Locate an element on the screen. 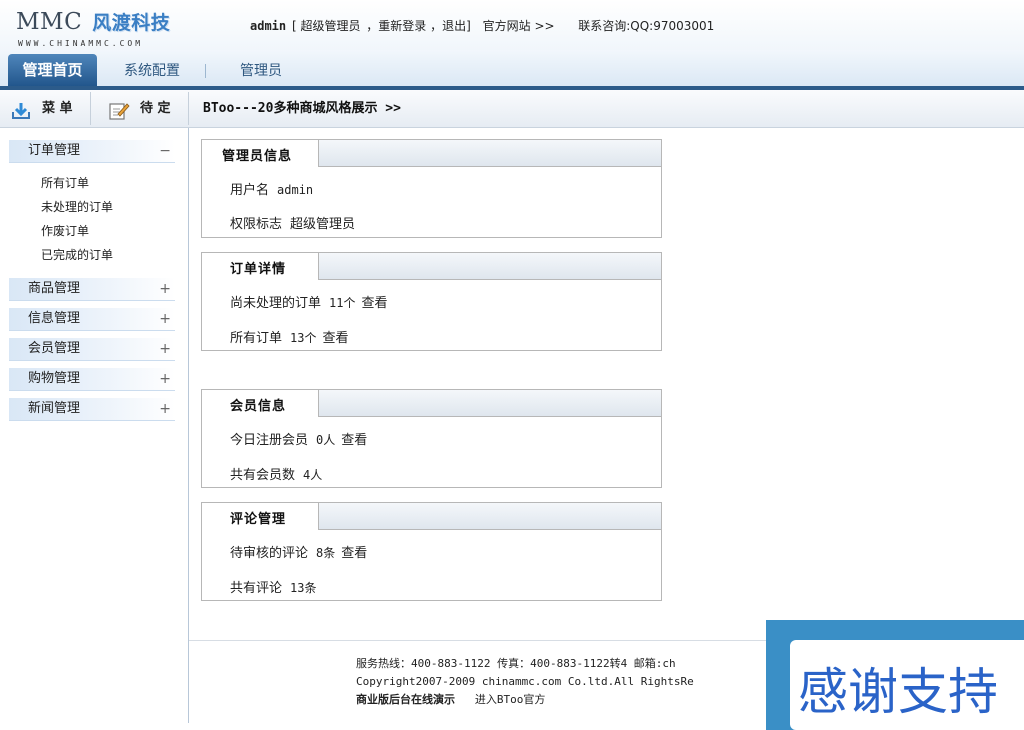 The image size is (1024, 730). panel-tab: 订单详情 is located at coordinates (260, 266).